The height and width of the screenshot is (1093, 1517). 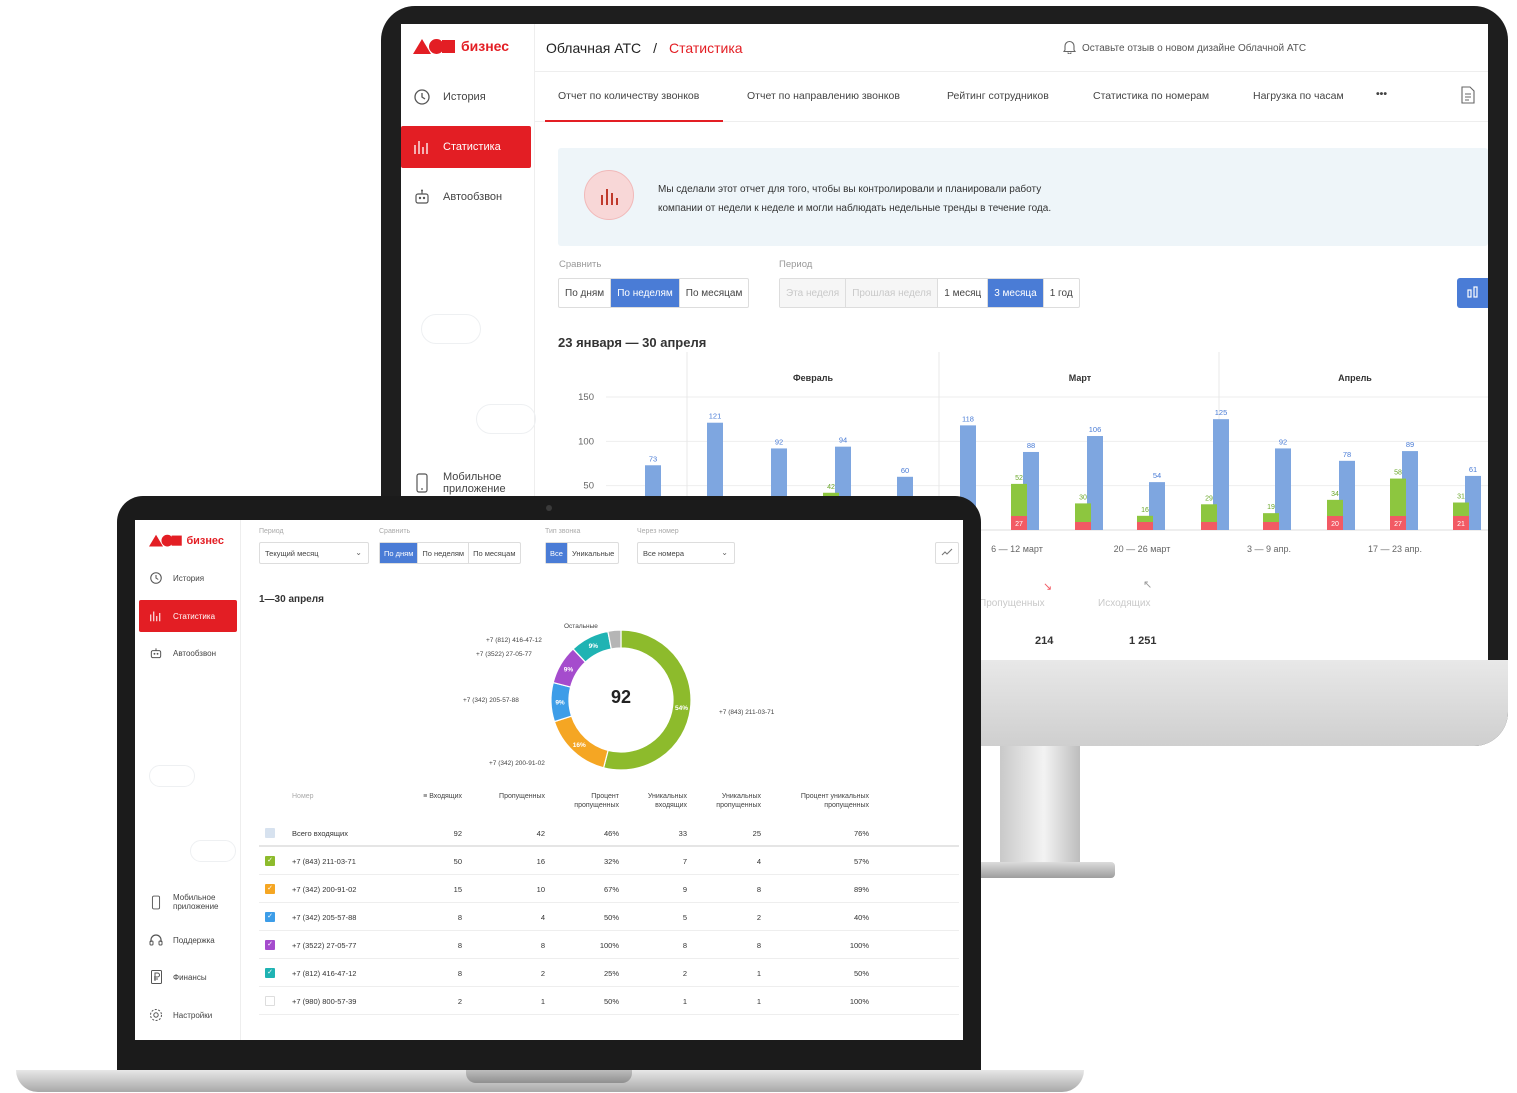 What do you see at coordinates (581, 626) in the screenshot?
I see `slice-label: Остальные` at bounding box center [581, 626].